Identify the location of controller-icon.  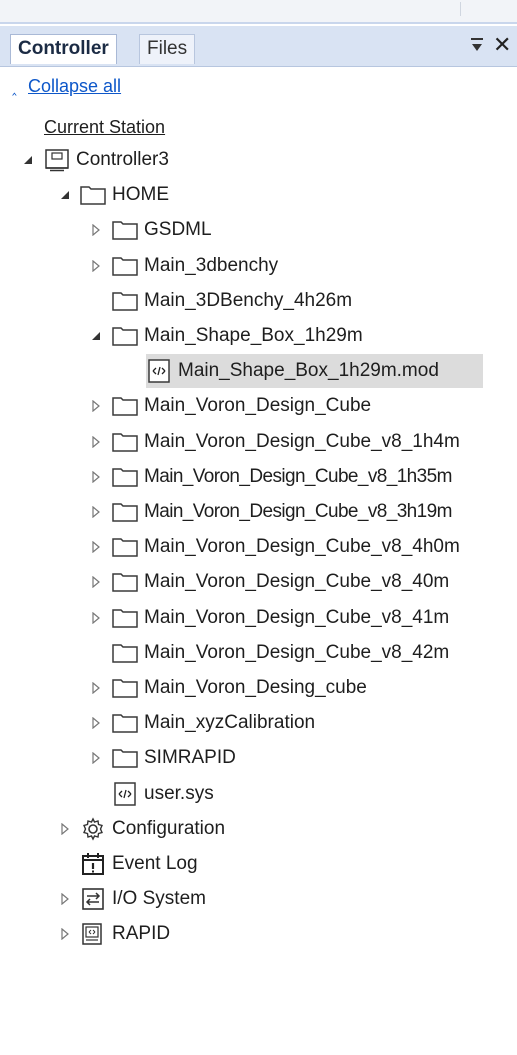
(57, 160).